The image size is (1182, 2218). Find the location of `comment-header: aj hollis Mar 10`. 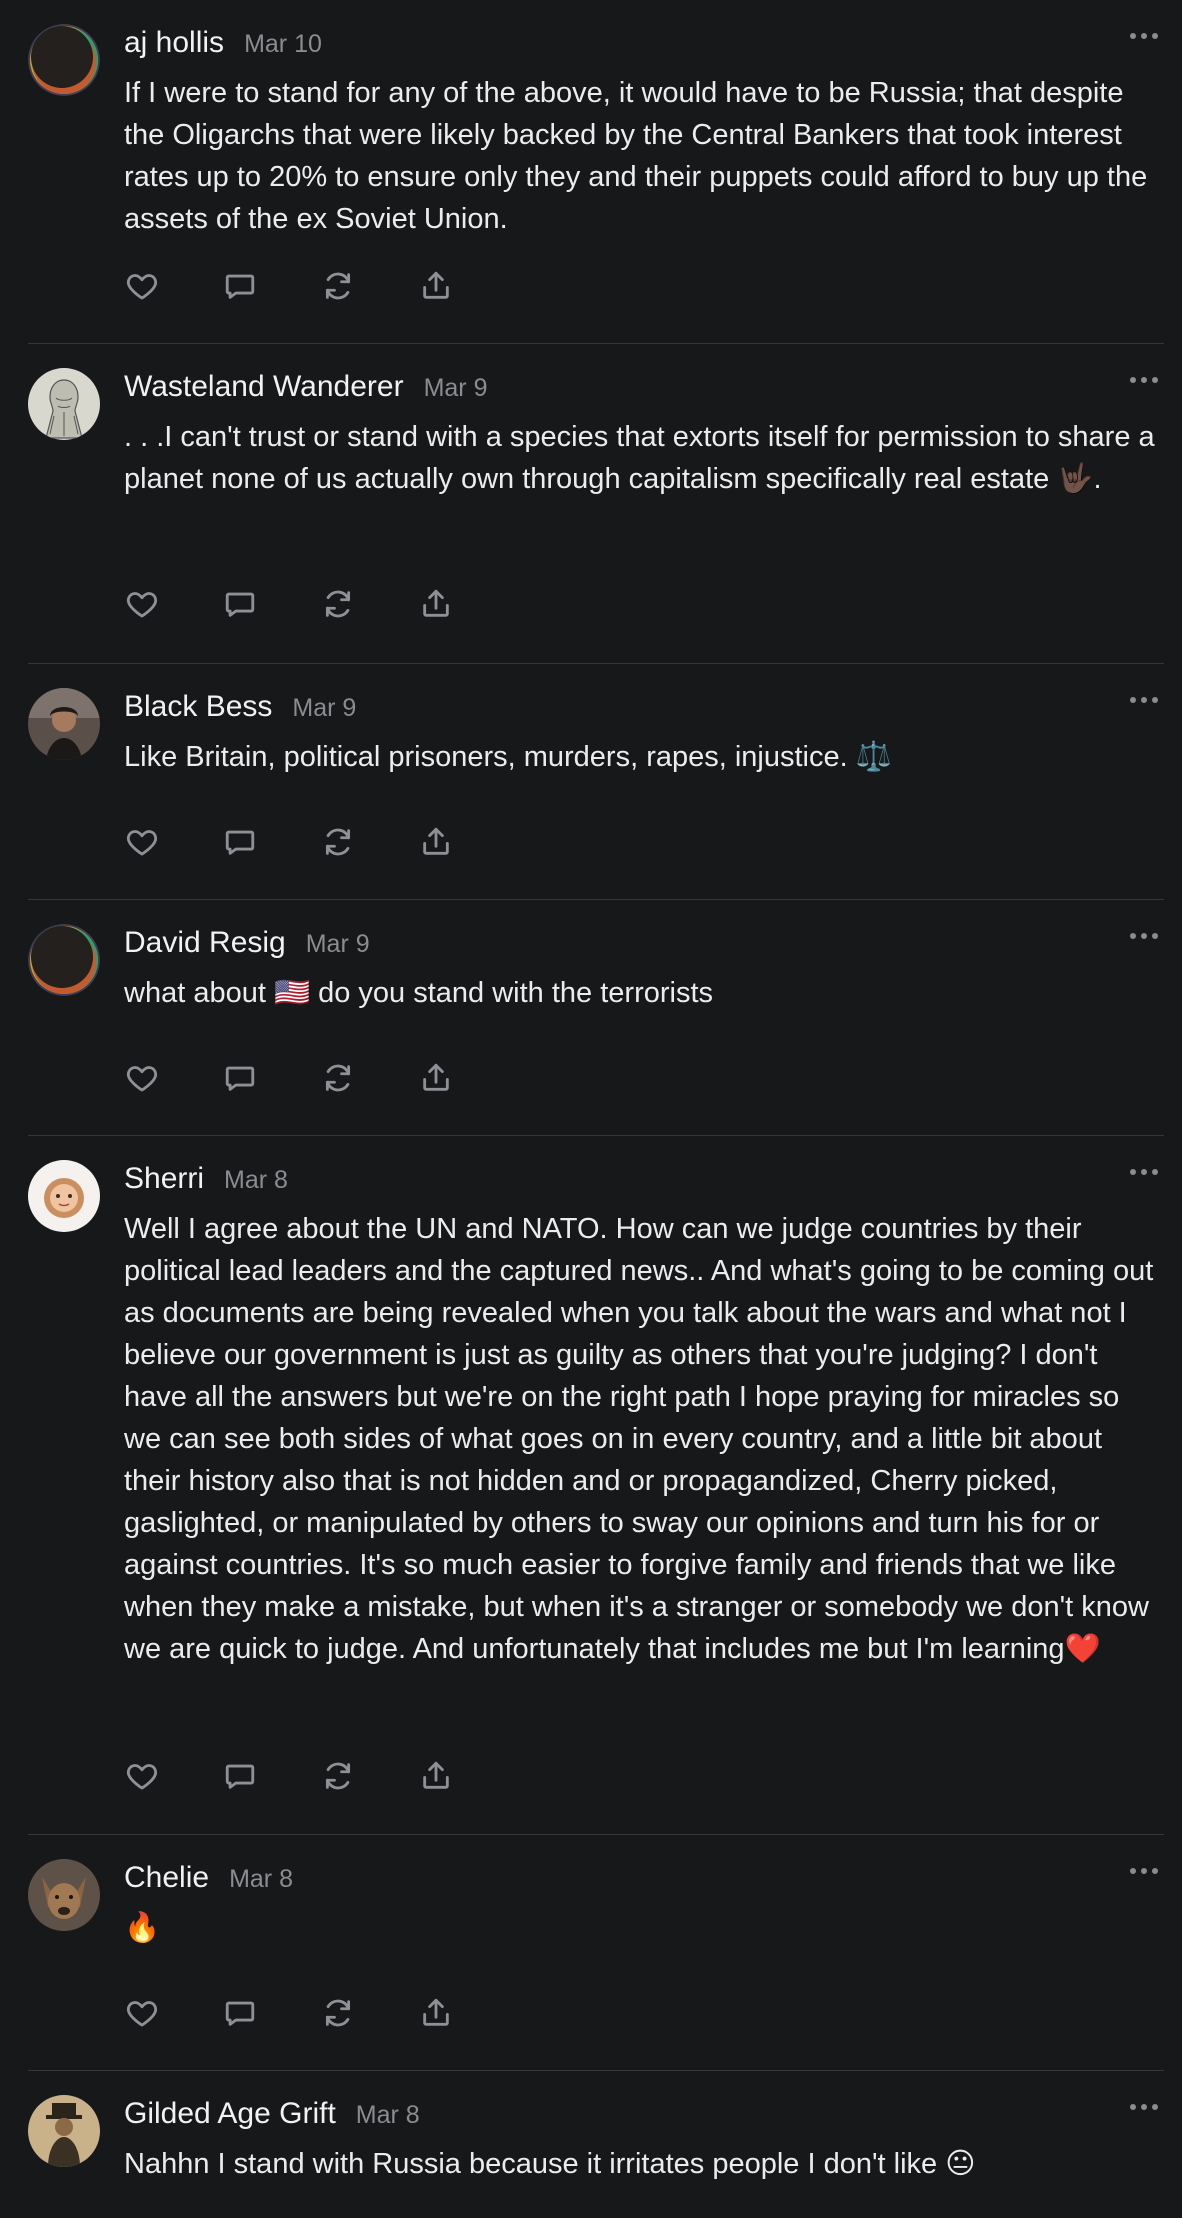

comment-header: aj hollis Mar 10 is located at coordinates (223, 43).